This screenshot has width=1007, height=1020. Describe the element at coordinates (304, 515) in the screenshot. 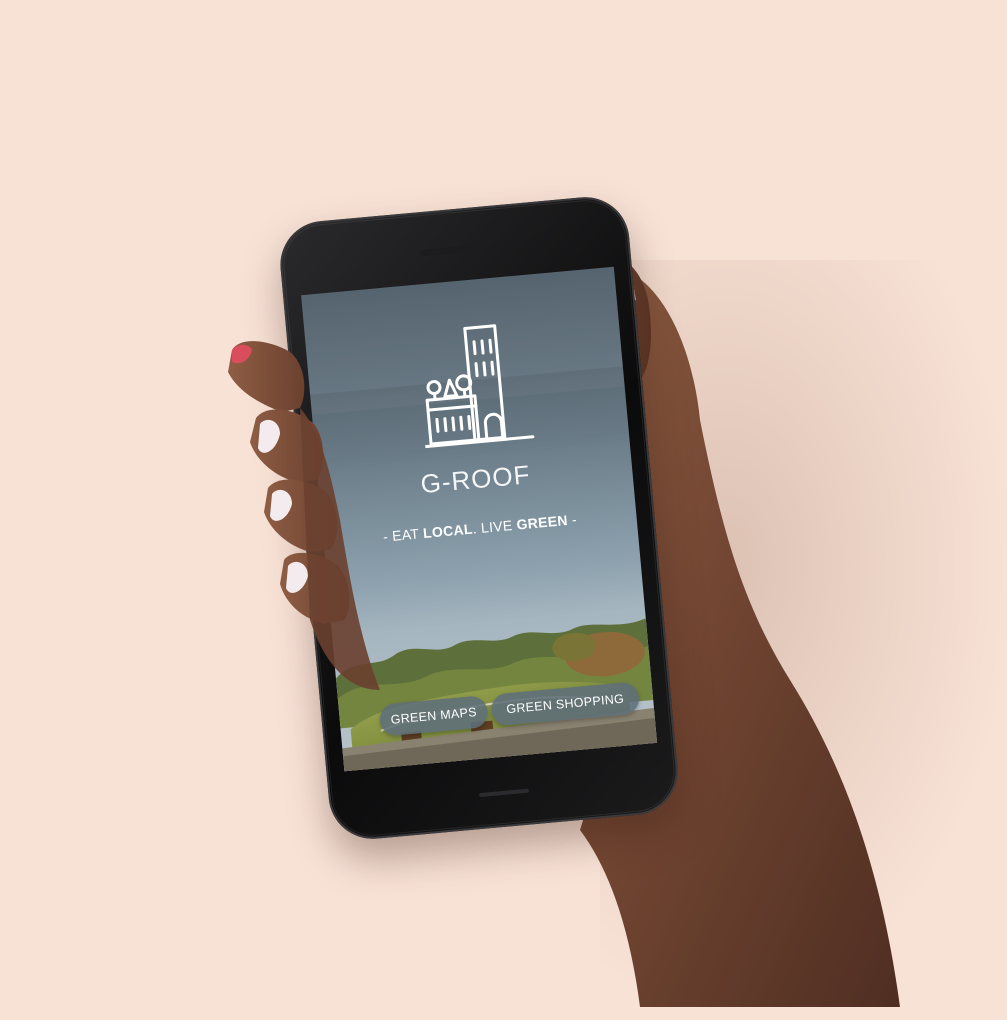

I see `fingers-illustration` at that location.